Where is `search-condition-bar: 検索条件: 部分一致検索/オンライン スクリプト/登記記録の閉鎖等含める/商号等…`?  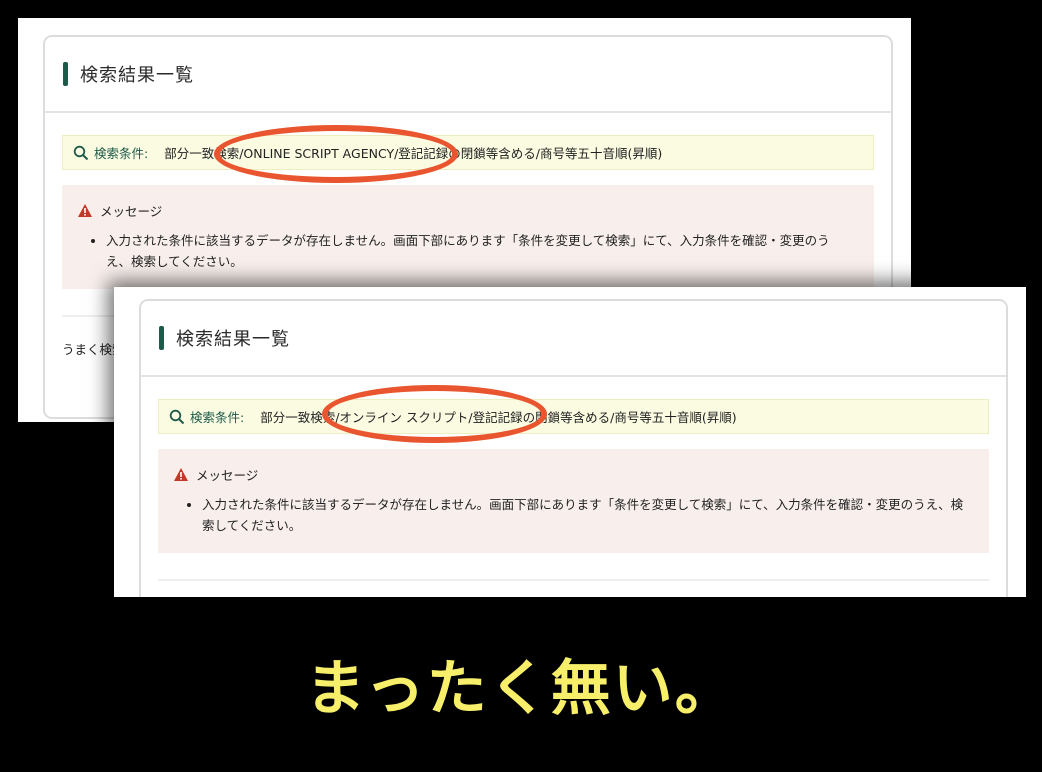
search-condition-bar: 検索条件: 部分一致検索/オンライン スクリプト/登記記録の閉鎖等含める/商号等… is located at coordinates (573, 416).